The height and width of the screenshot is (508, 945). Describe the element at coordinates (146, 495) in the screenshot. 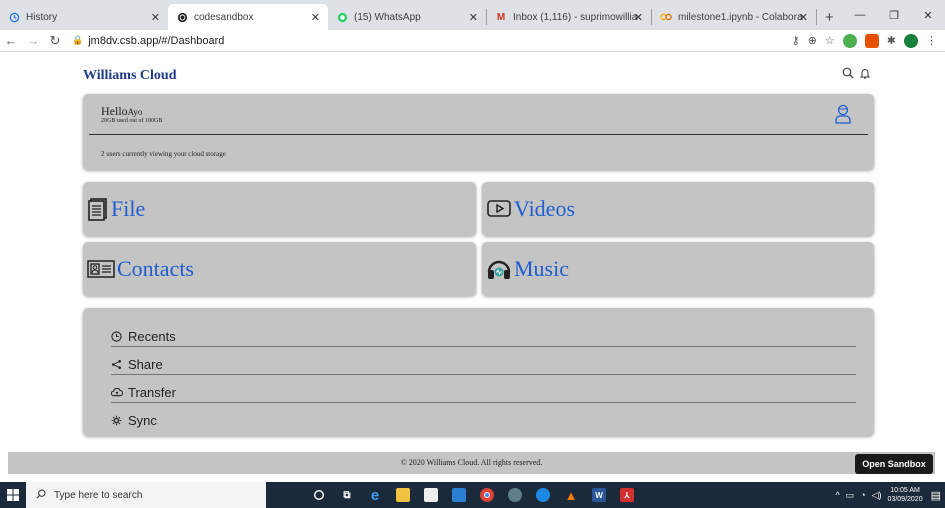

I see `taskbar-search-input: Type here to search` at that location.